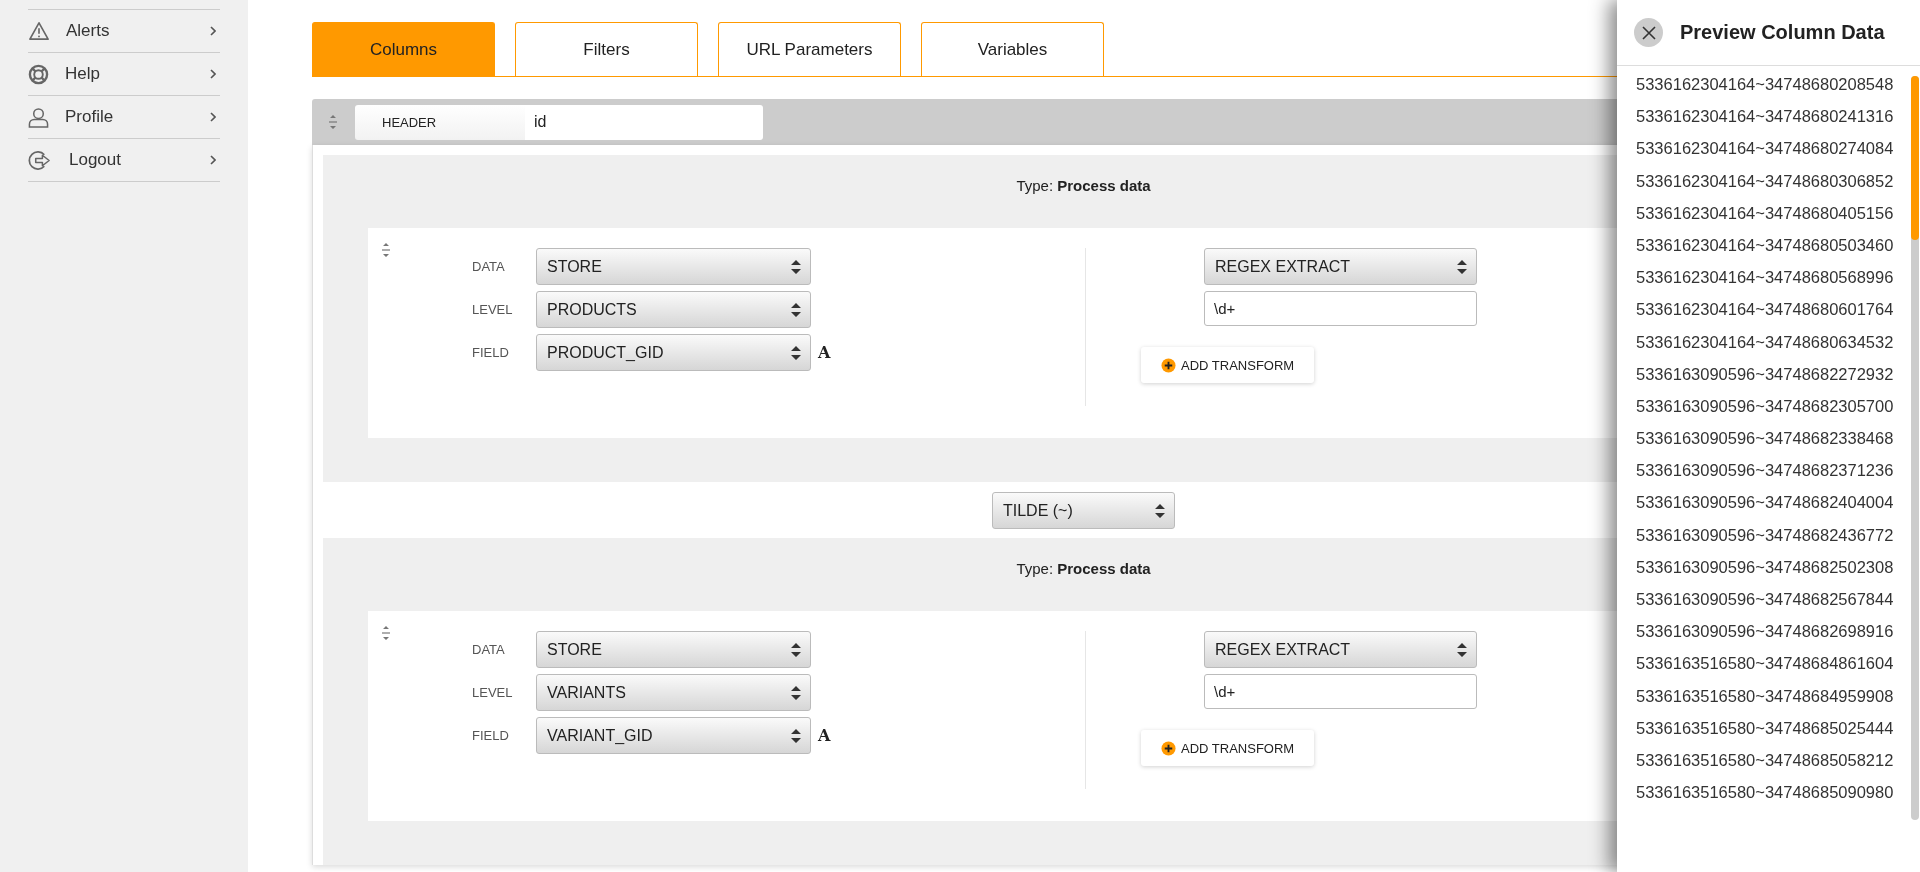 The height and width of the screenshot is (872, 1920). Describe the element at coordinates (1765, 245) in the screenshot. I see `data-row-text: 5336162304164~34748680503460` at that location.